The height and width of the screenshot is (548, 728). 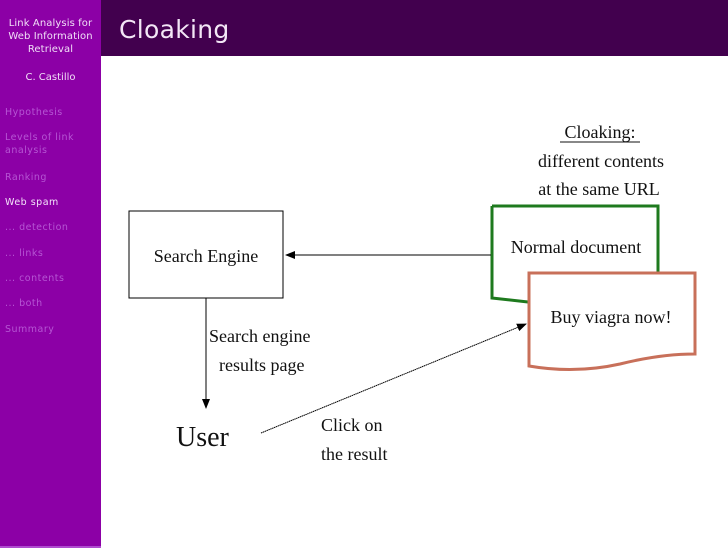 I want to click on click-label: Click on, so click(x=352, y=425).